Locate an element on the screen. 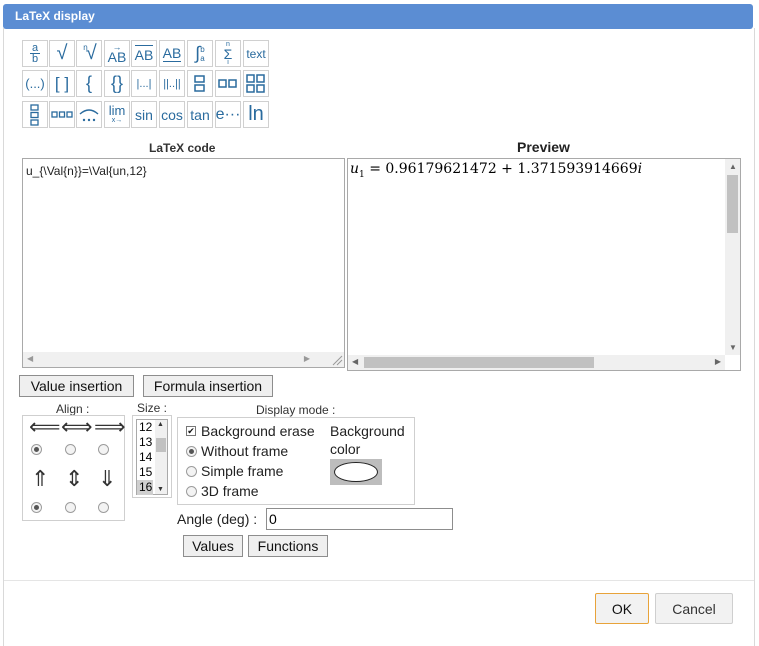 The width and height of the screenshot is (759, 646). limit-button: lim x→ is located at coordinates (117, 114).